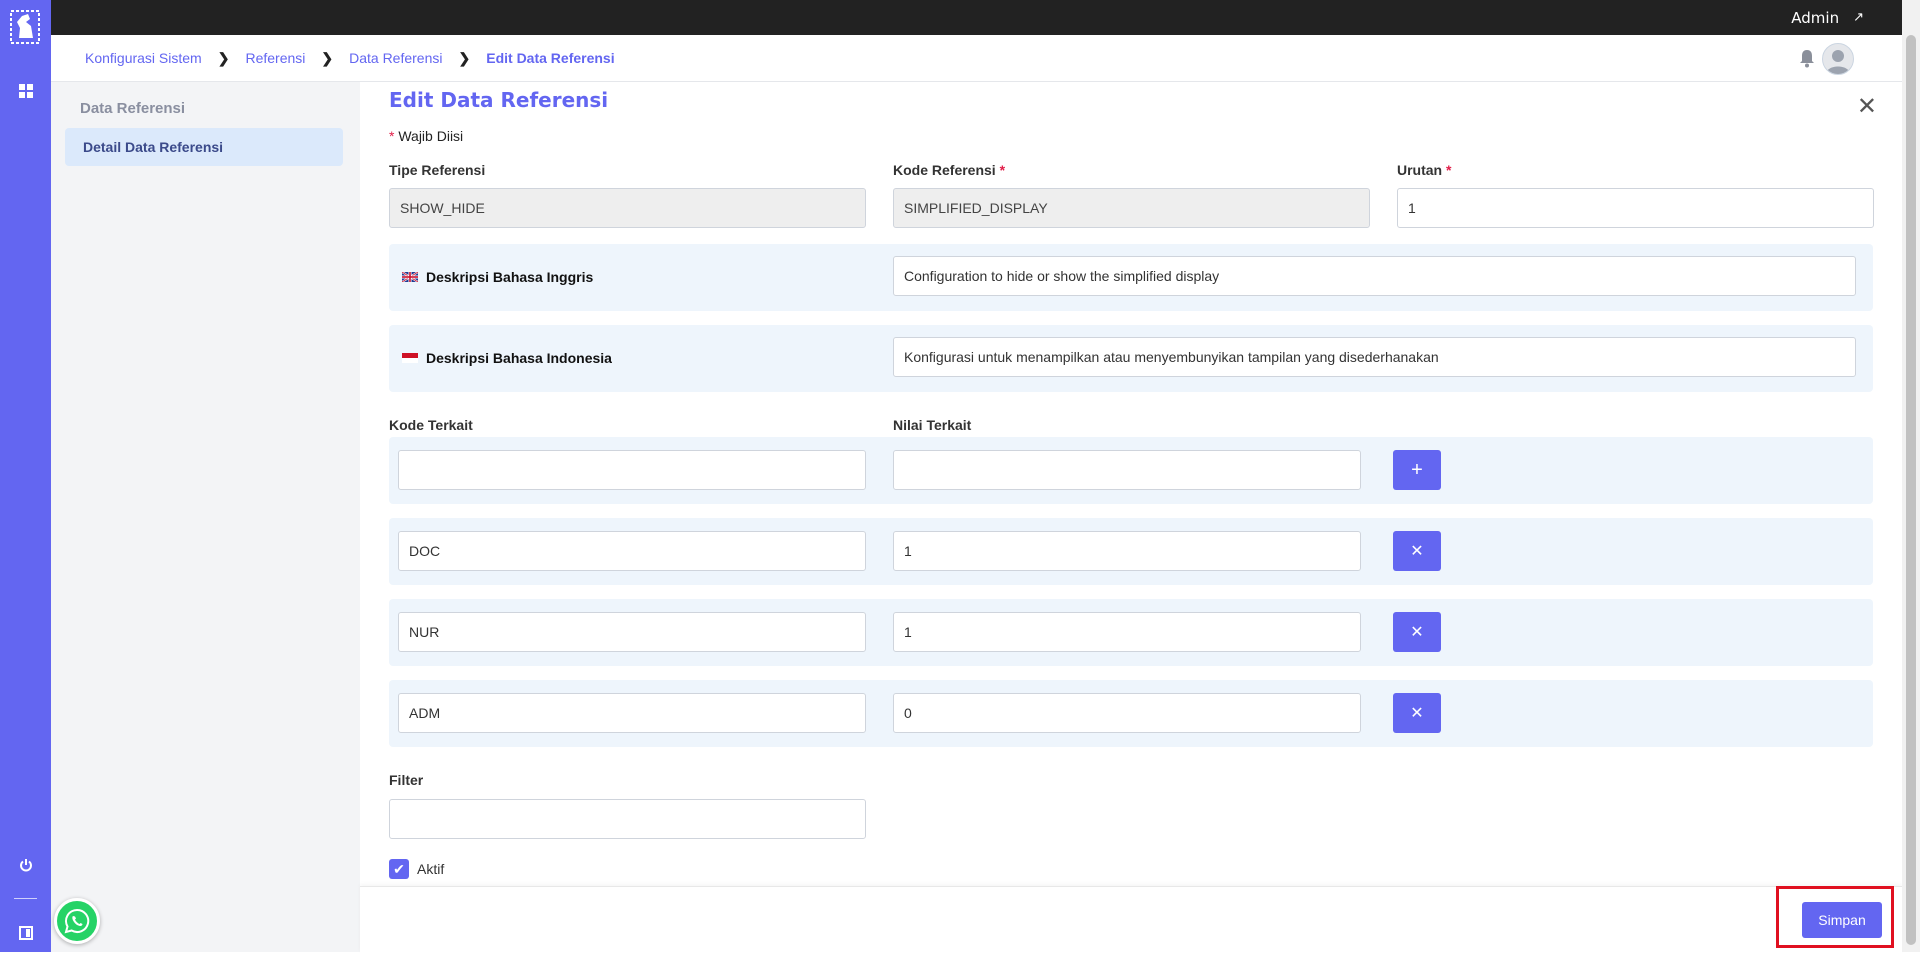 This screenshot has height=953, width=1920. I want to click on tipe-referensi-field, so click(627, 208).